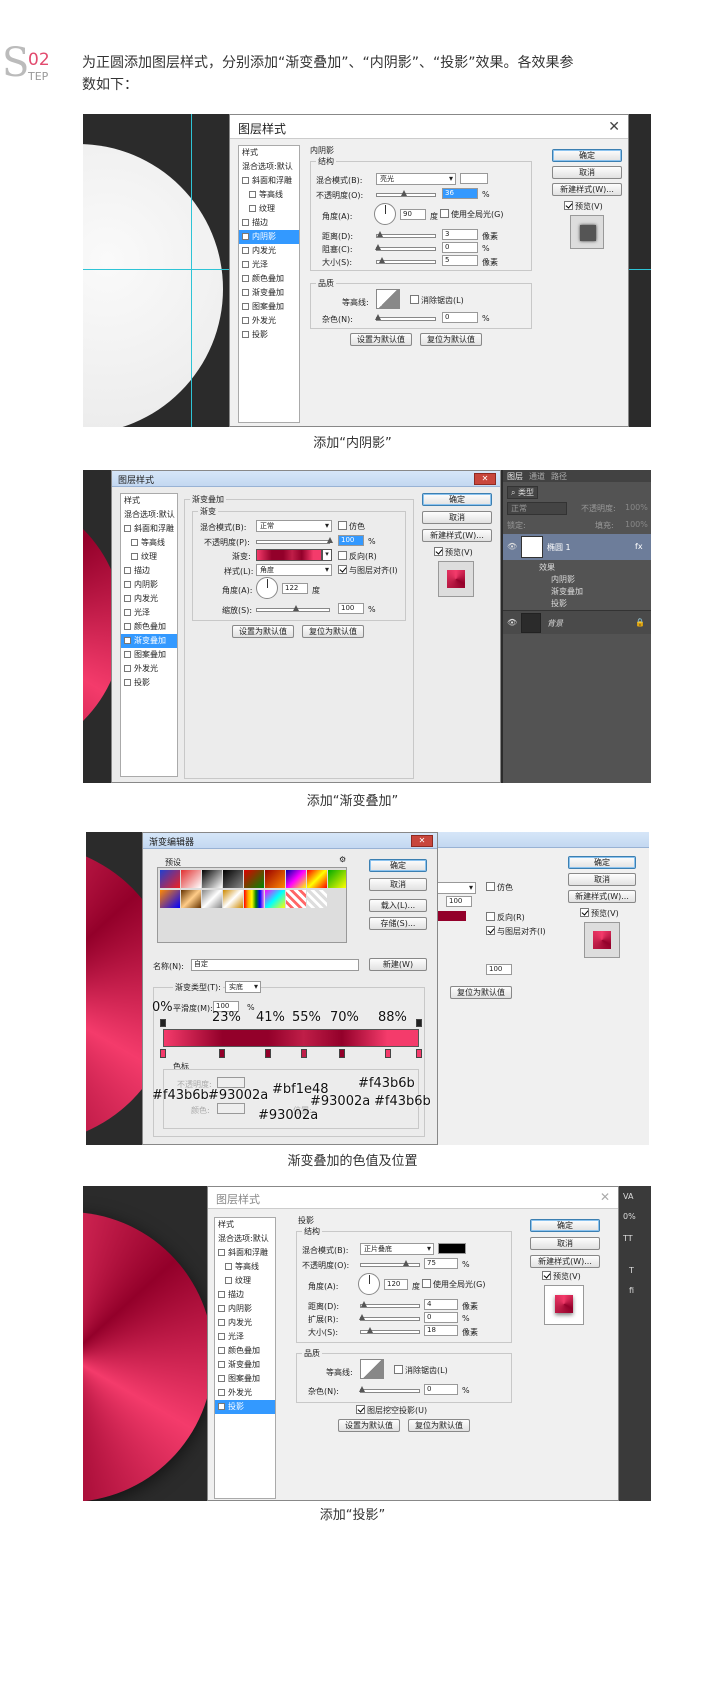  What do you see at coordinates (405, 317) in the screenshot?
I see `noise-slider` at bounding box center [405, 317].